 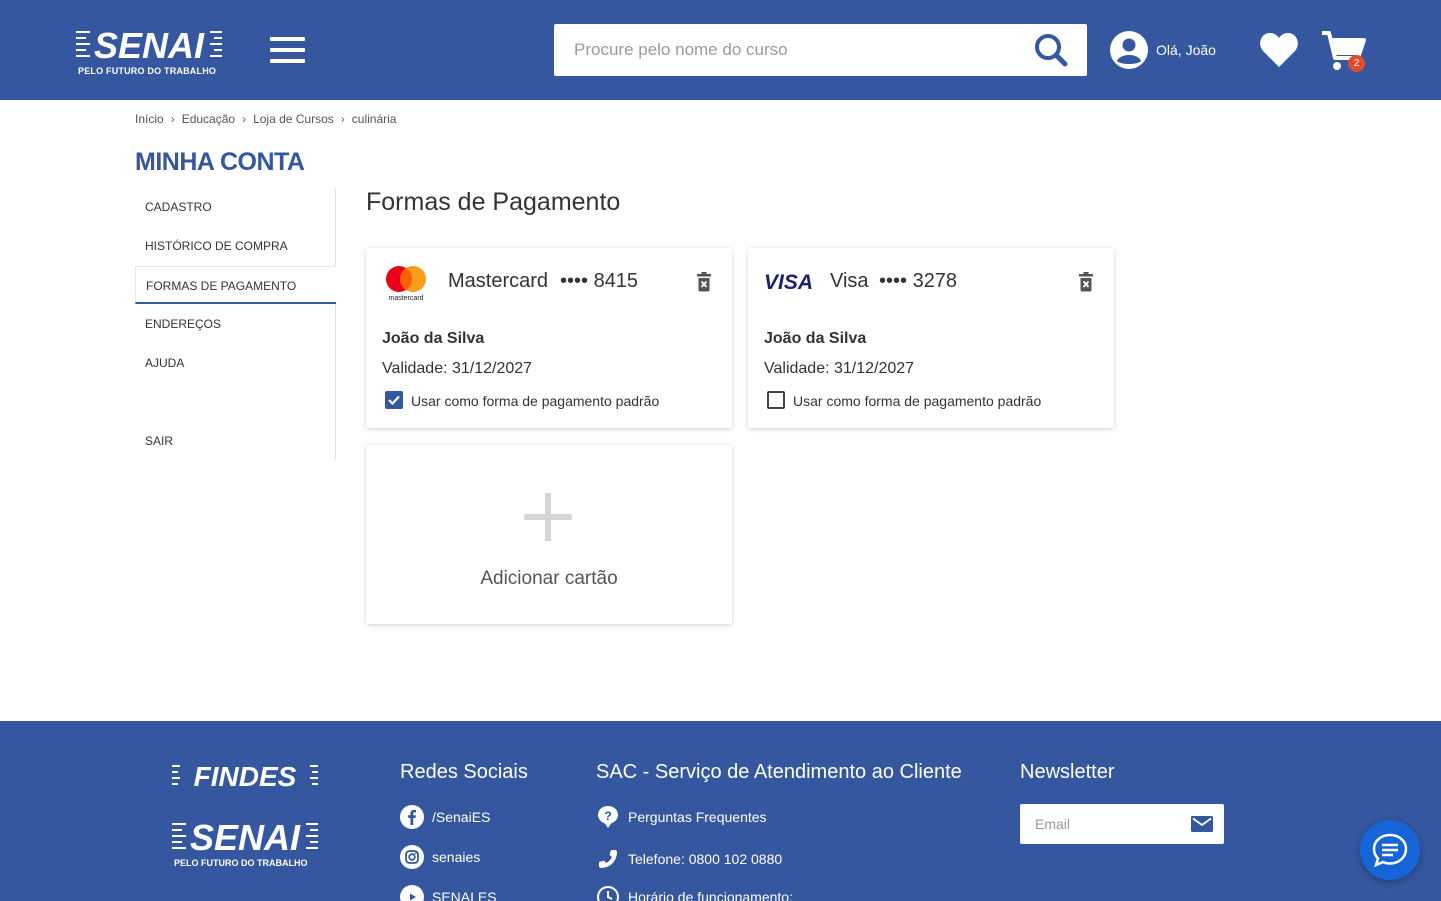 I want to click on card-brand-name: Visa, so click(x=849, y=281).